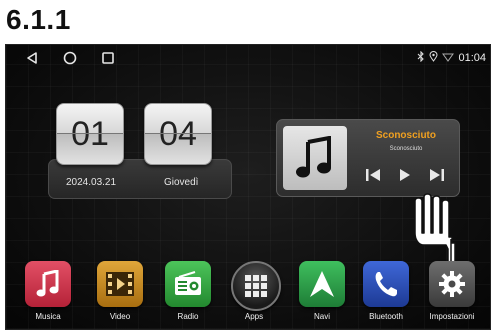 This screenshot has width=494, height=332. Describe the element at coordinates (406, 149) in the screenshot. I see `track-artist: Sconosciuto` at that location.